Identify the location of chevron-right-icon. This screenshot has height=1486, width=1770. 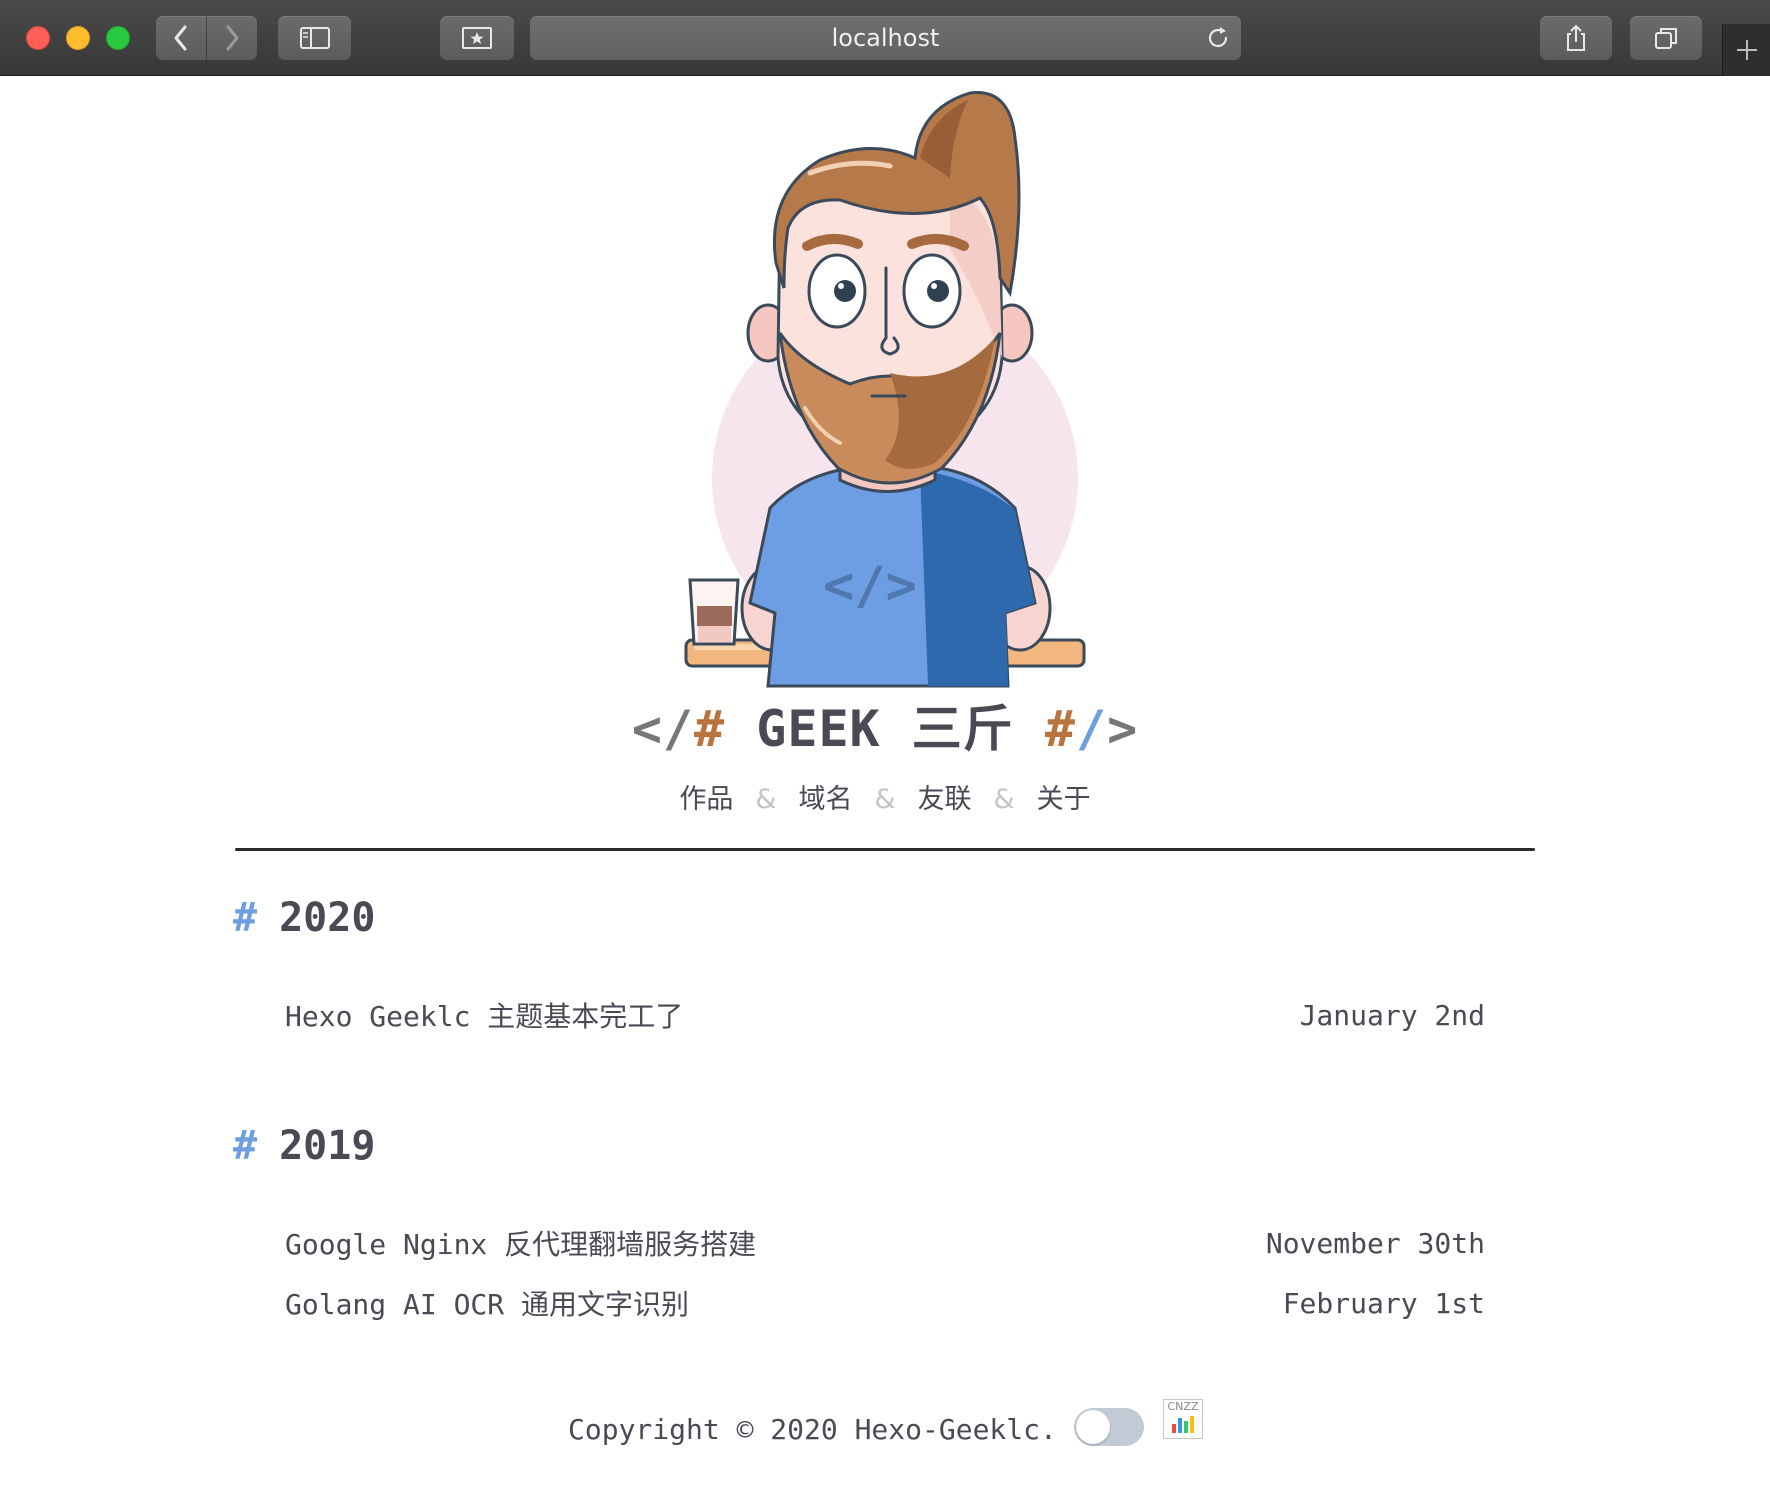
(232, 38).